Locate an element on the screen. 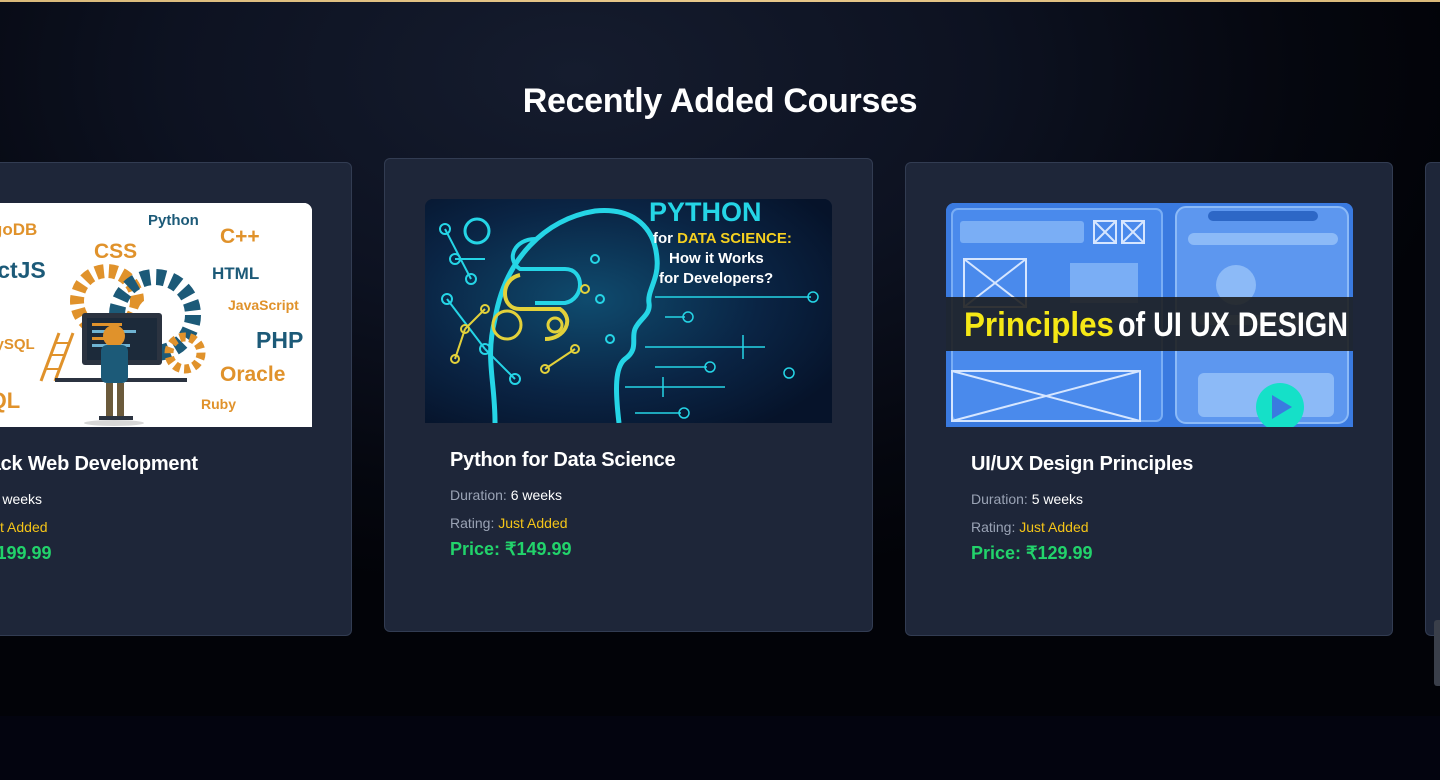  duration-value: 8 weeks is located at coordinates (21, 499).